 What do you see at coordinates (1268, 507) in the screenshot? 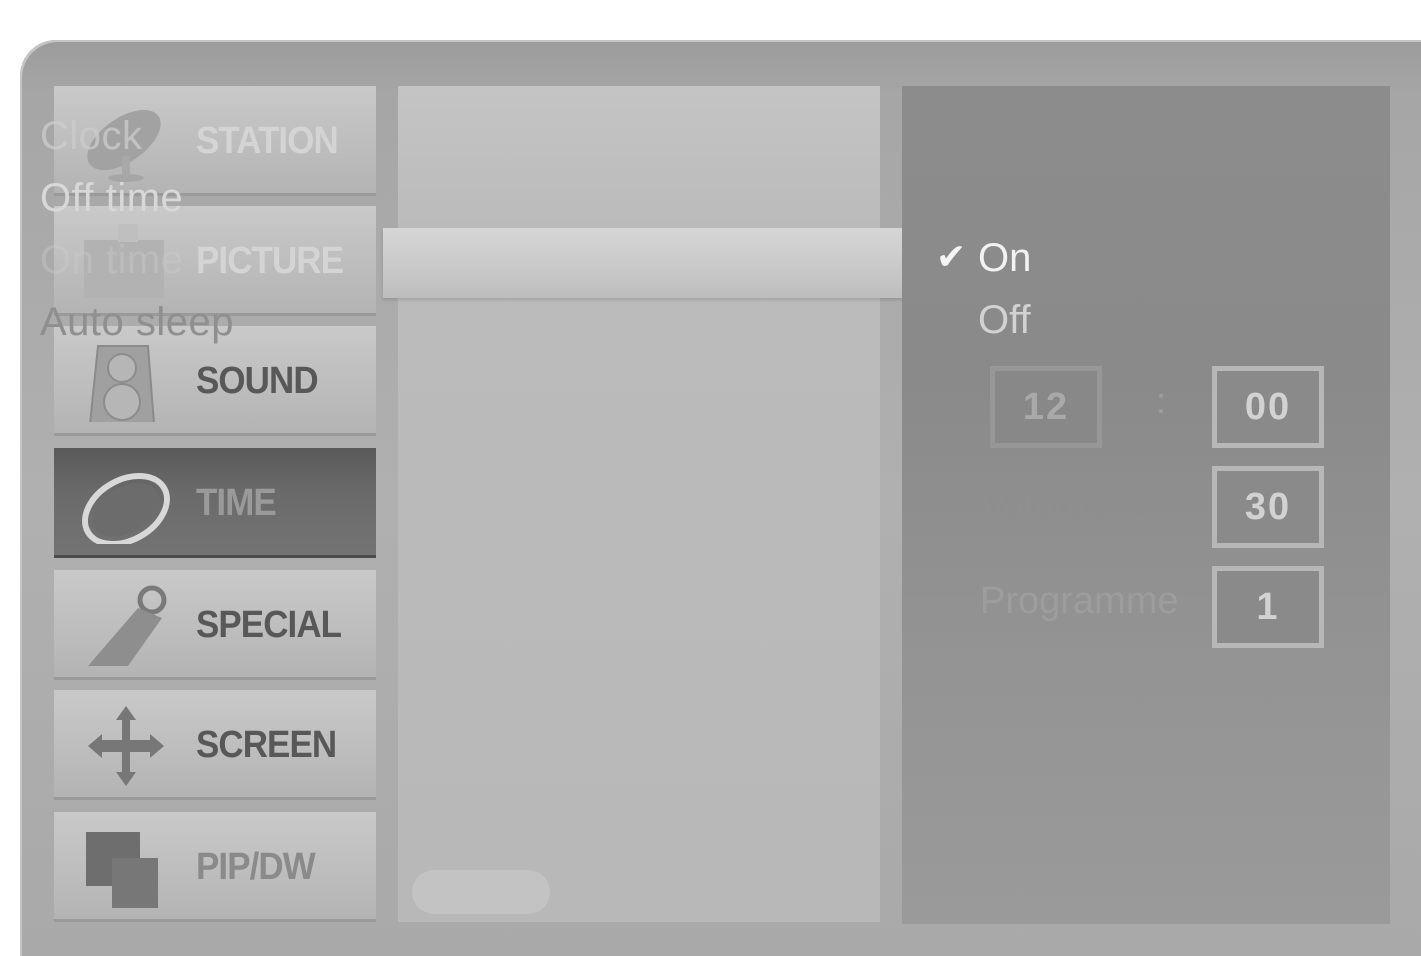
I see `volume-field: 30` at bounding box center [1268, 507].